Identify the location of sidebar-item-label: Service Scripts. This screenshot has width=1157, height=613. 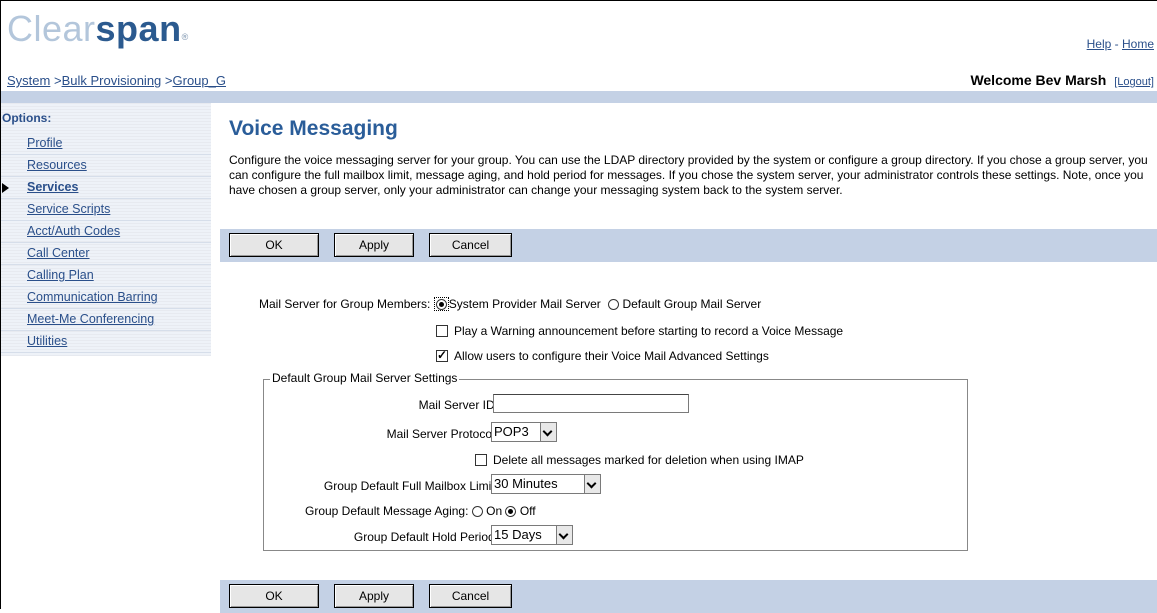
(68, 209).